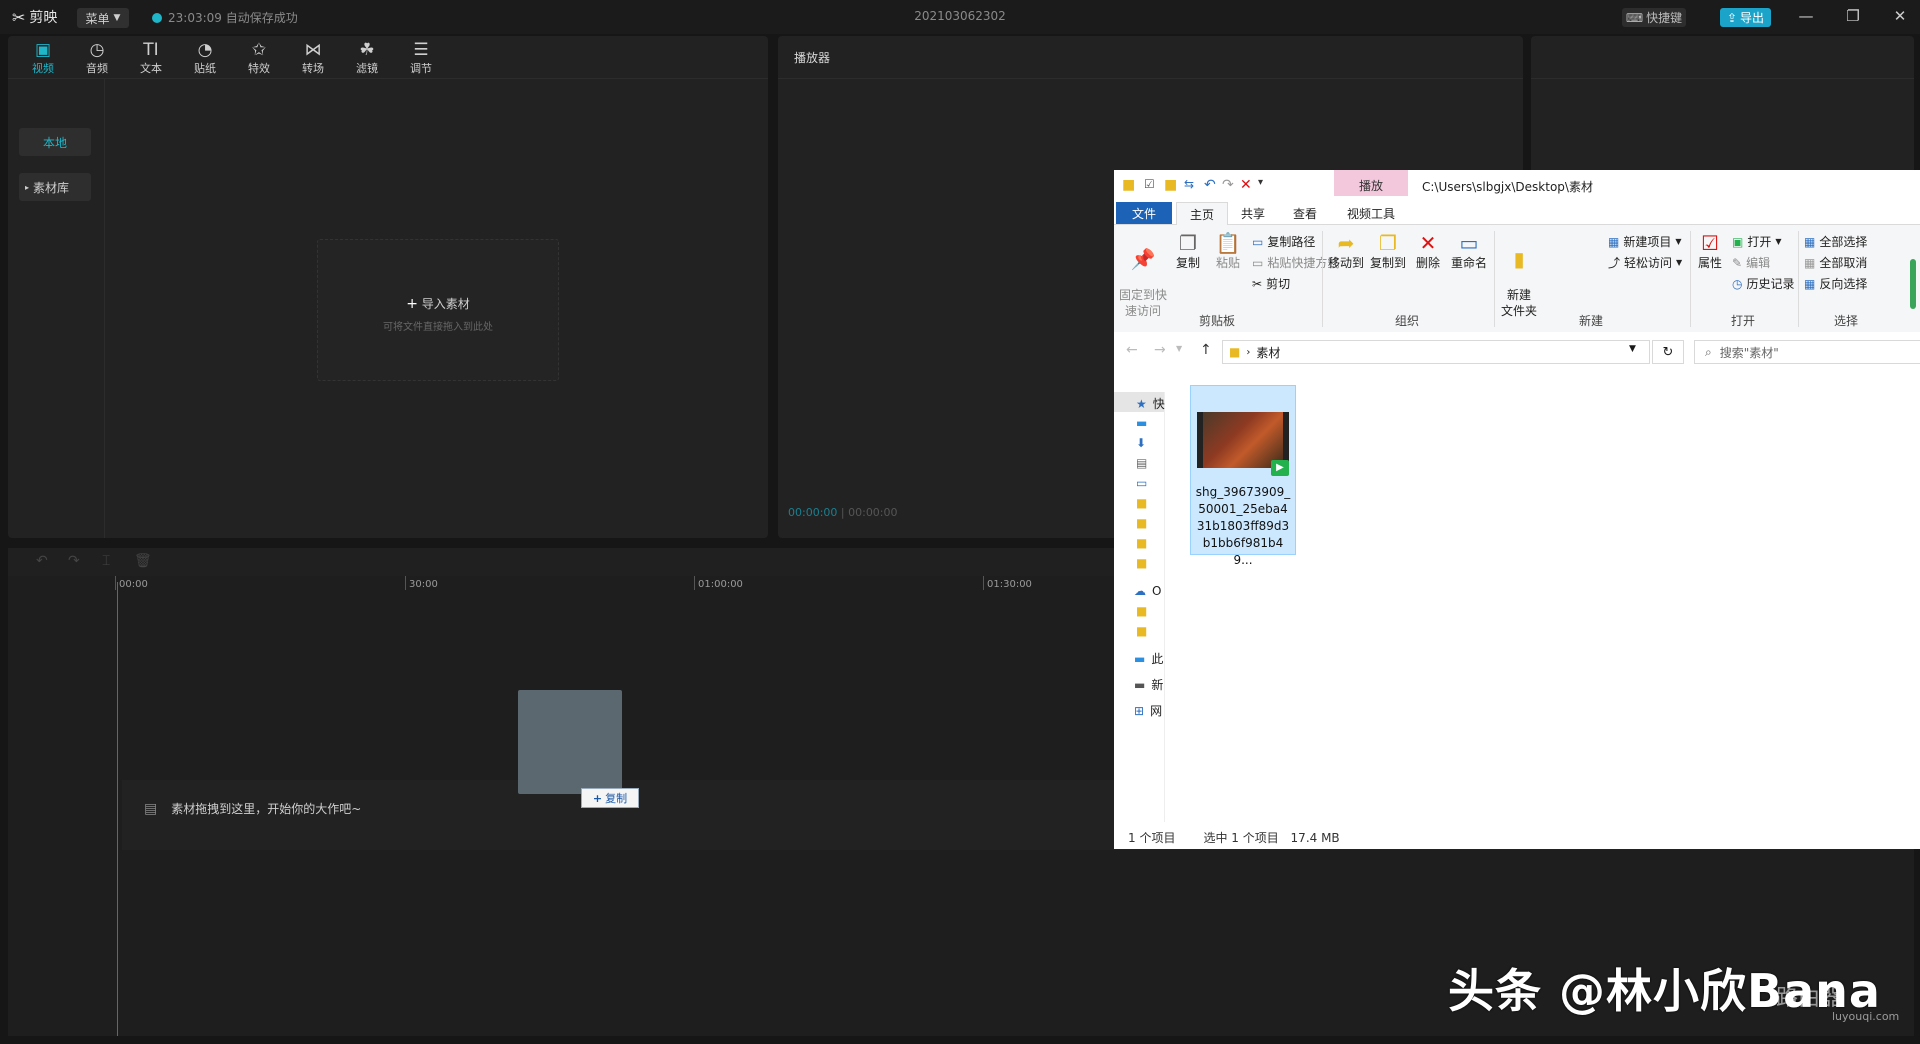 Image resolution: width=1920 pixels, height=1044 pixels. Describe the element at coordinates (1806, 16) in the screenshot. I see `minimize-icon: —` at that location.